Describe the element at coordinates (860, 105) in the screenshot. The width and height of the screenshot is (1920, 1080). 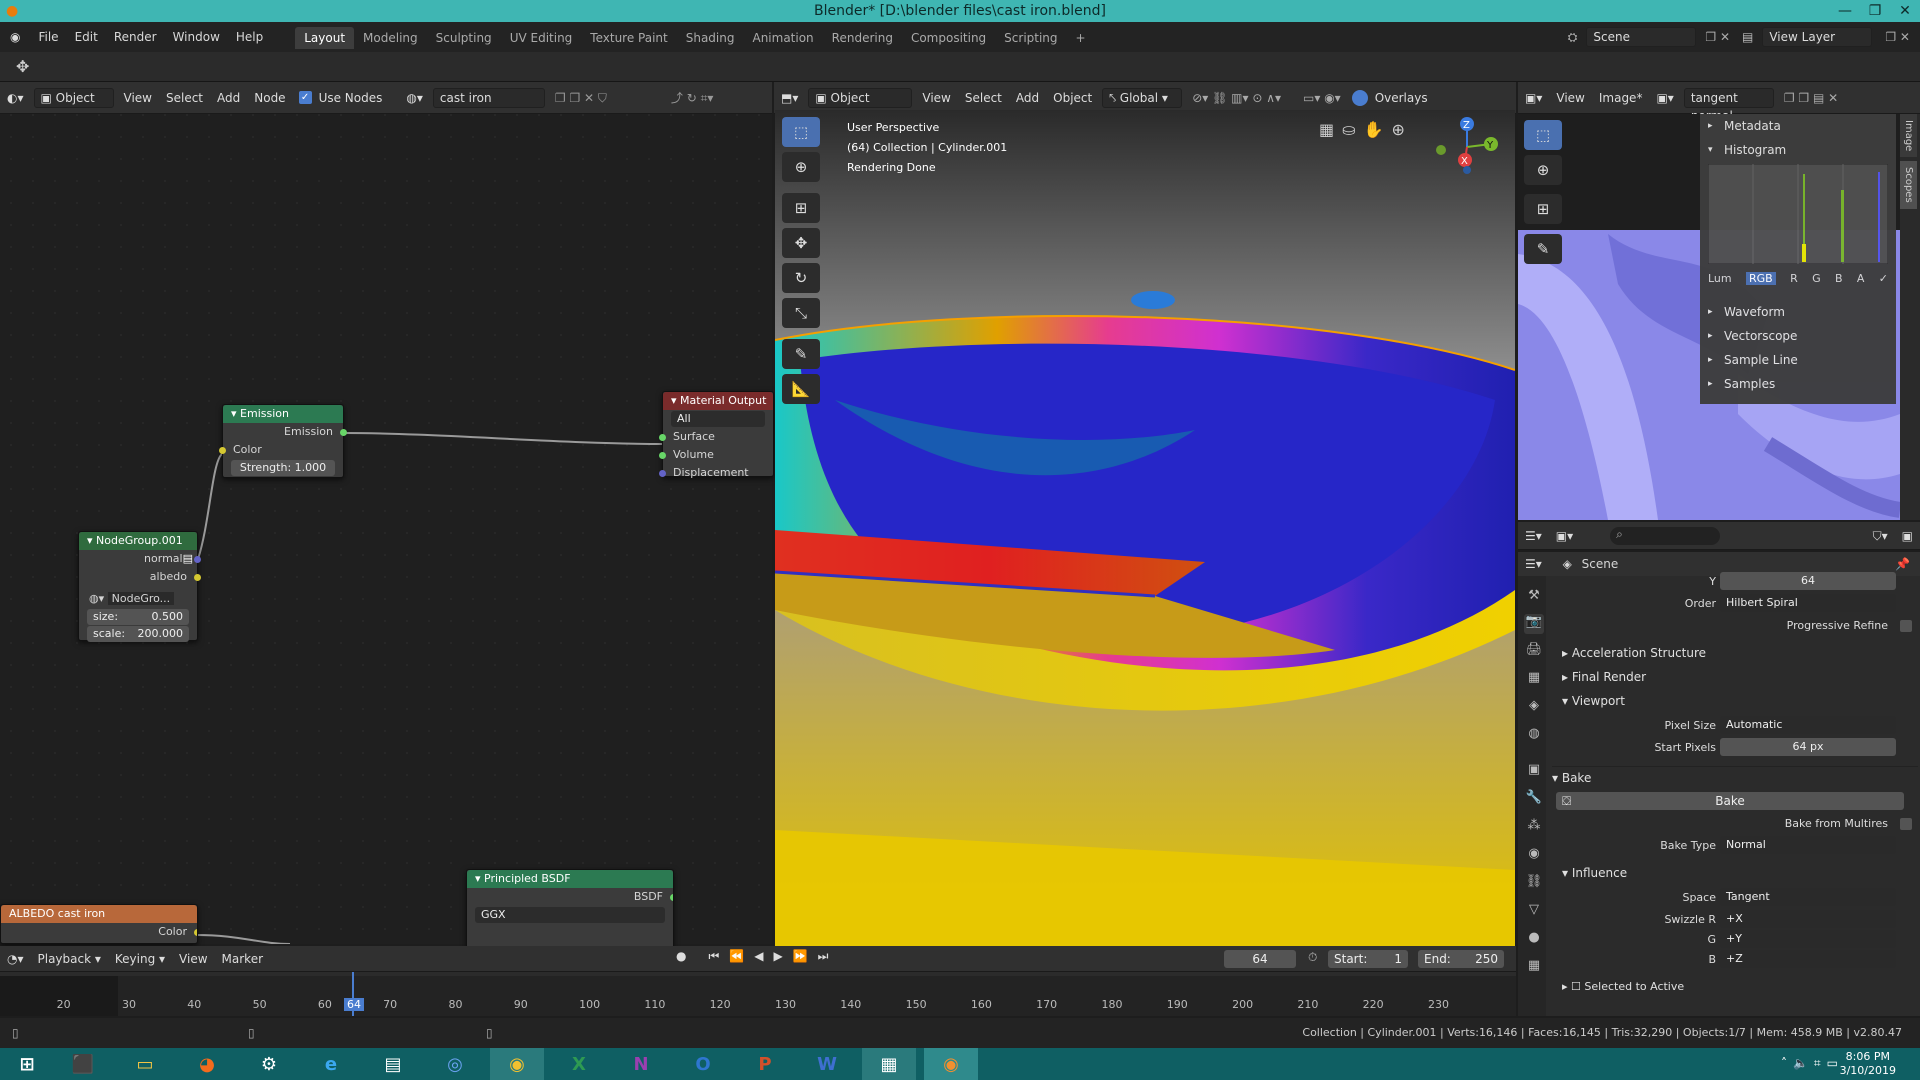
I see `mode-selector: ▣ Object Mode ▾` at that location.